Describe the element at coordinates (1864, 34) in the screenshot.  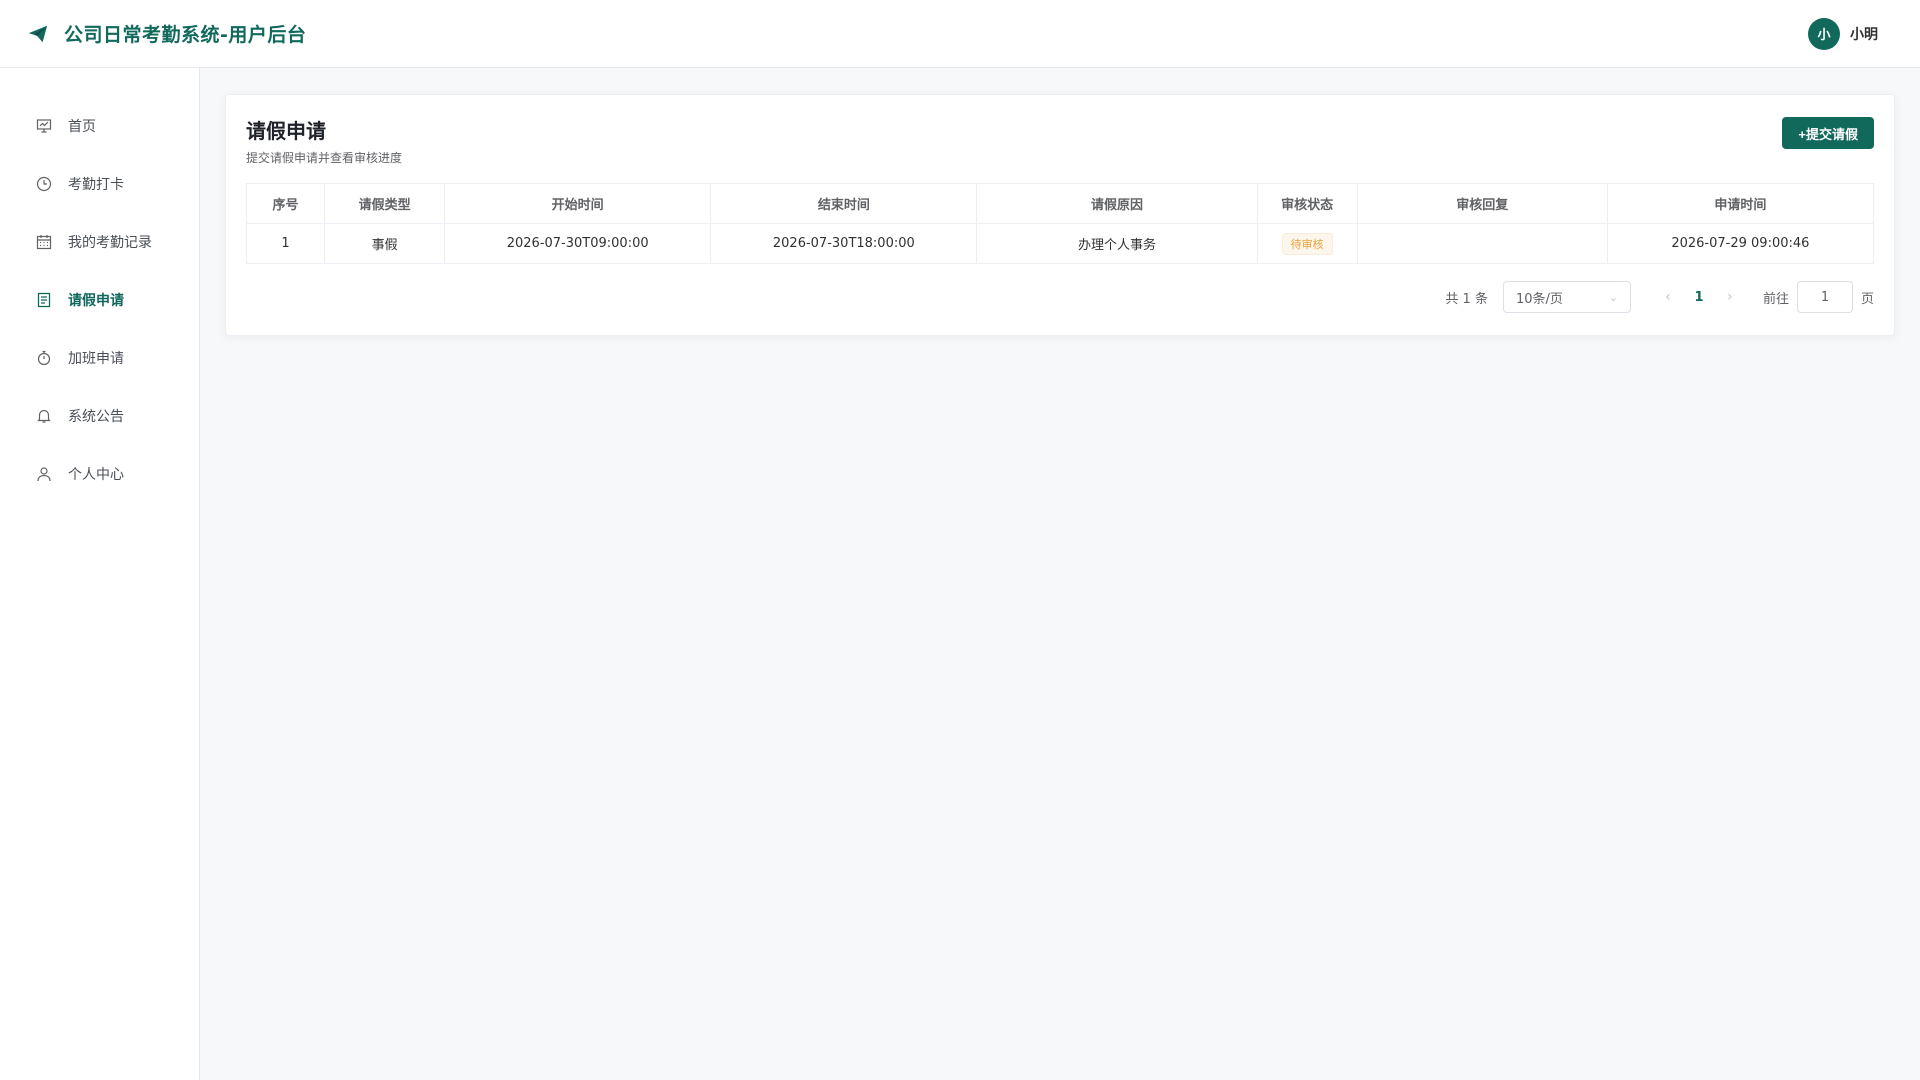
I see `username: 小明` at that location.